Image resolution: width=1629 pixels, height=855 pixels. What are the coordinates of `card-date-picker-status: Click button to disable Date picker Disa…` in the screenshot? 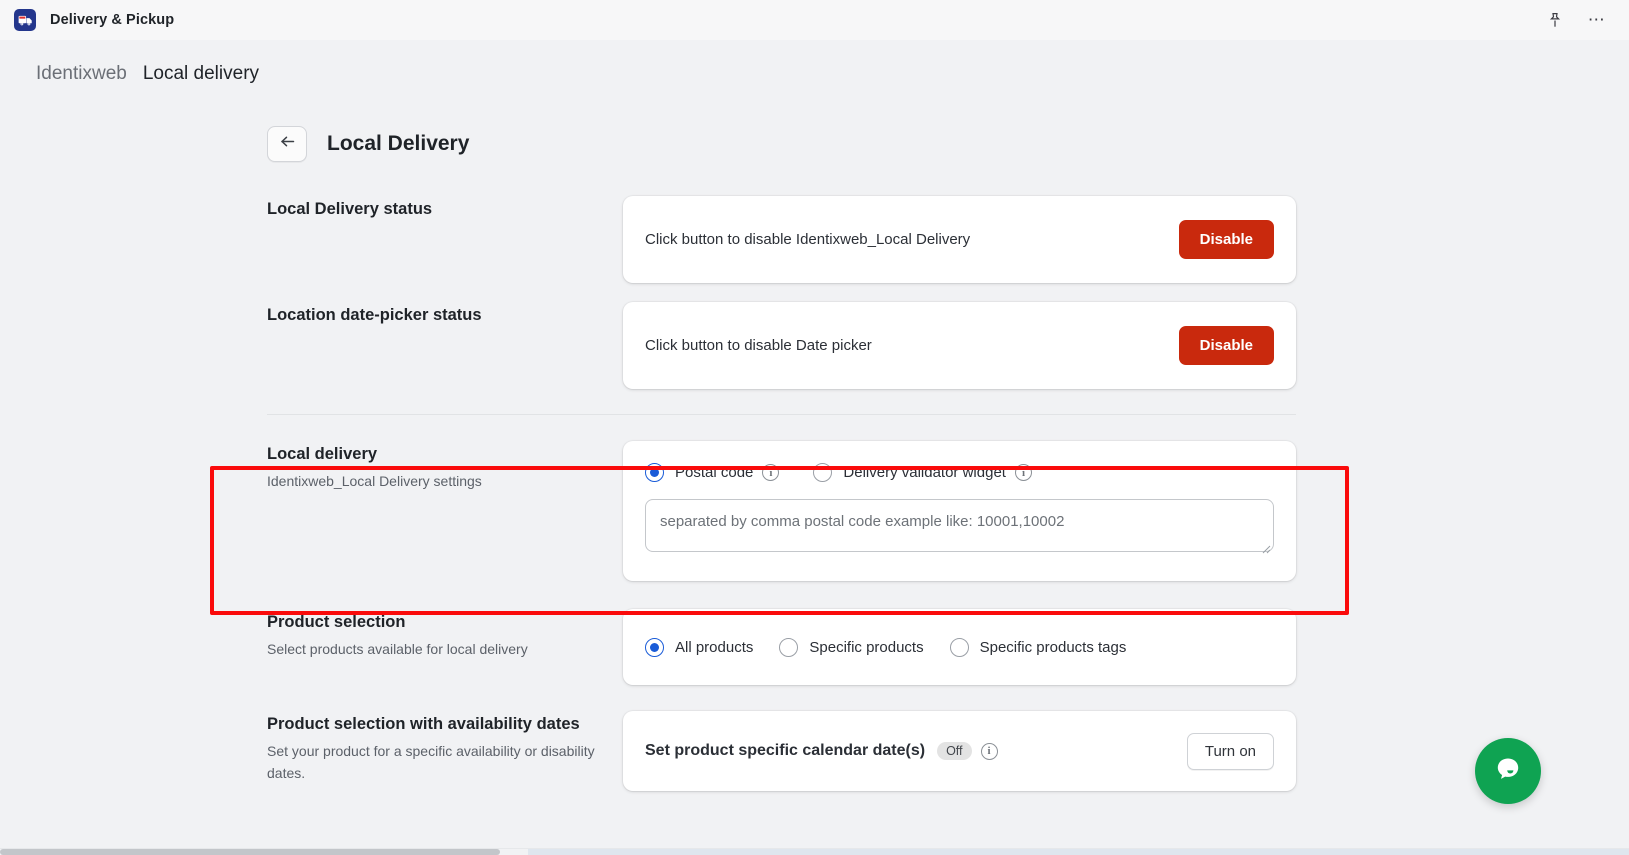 It's located at (959, 345).